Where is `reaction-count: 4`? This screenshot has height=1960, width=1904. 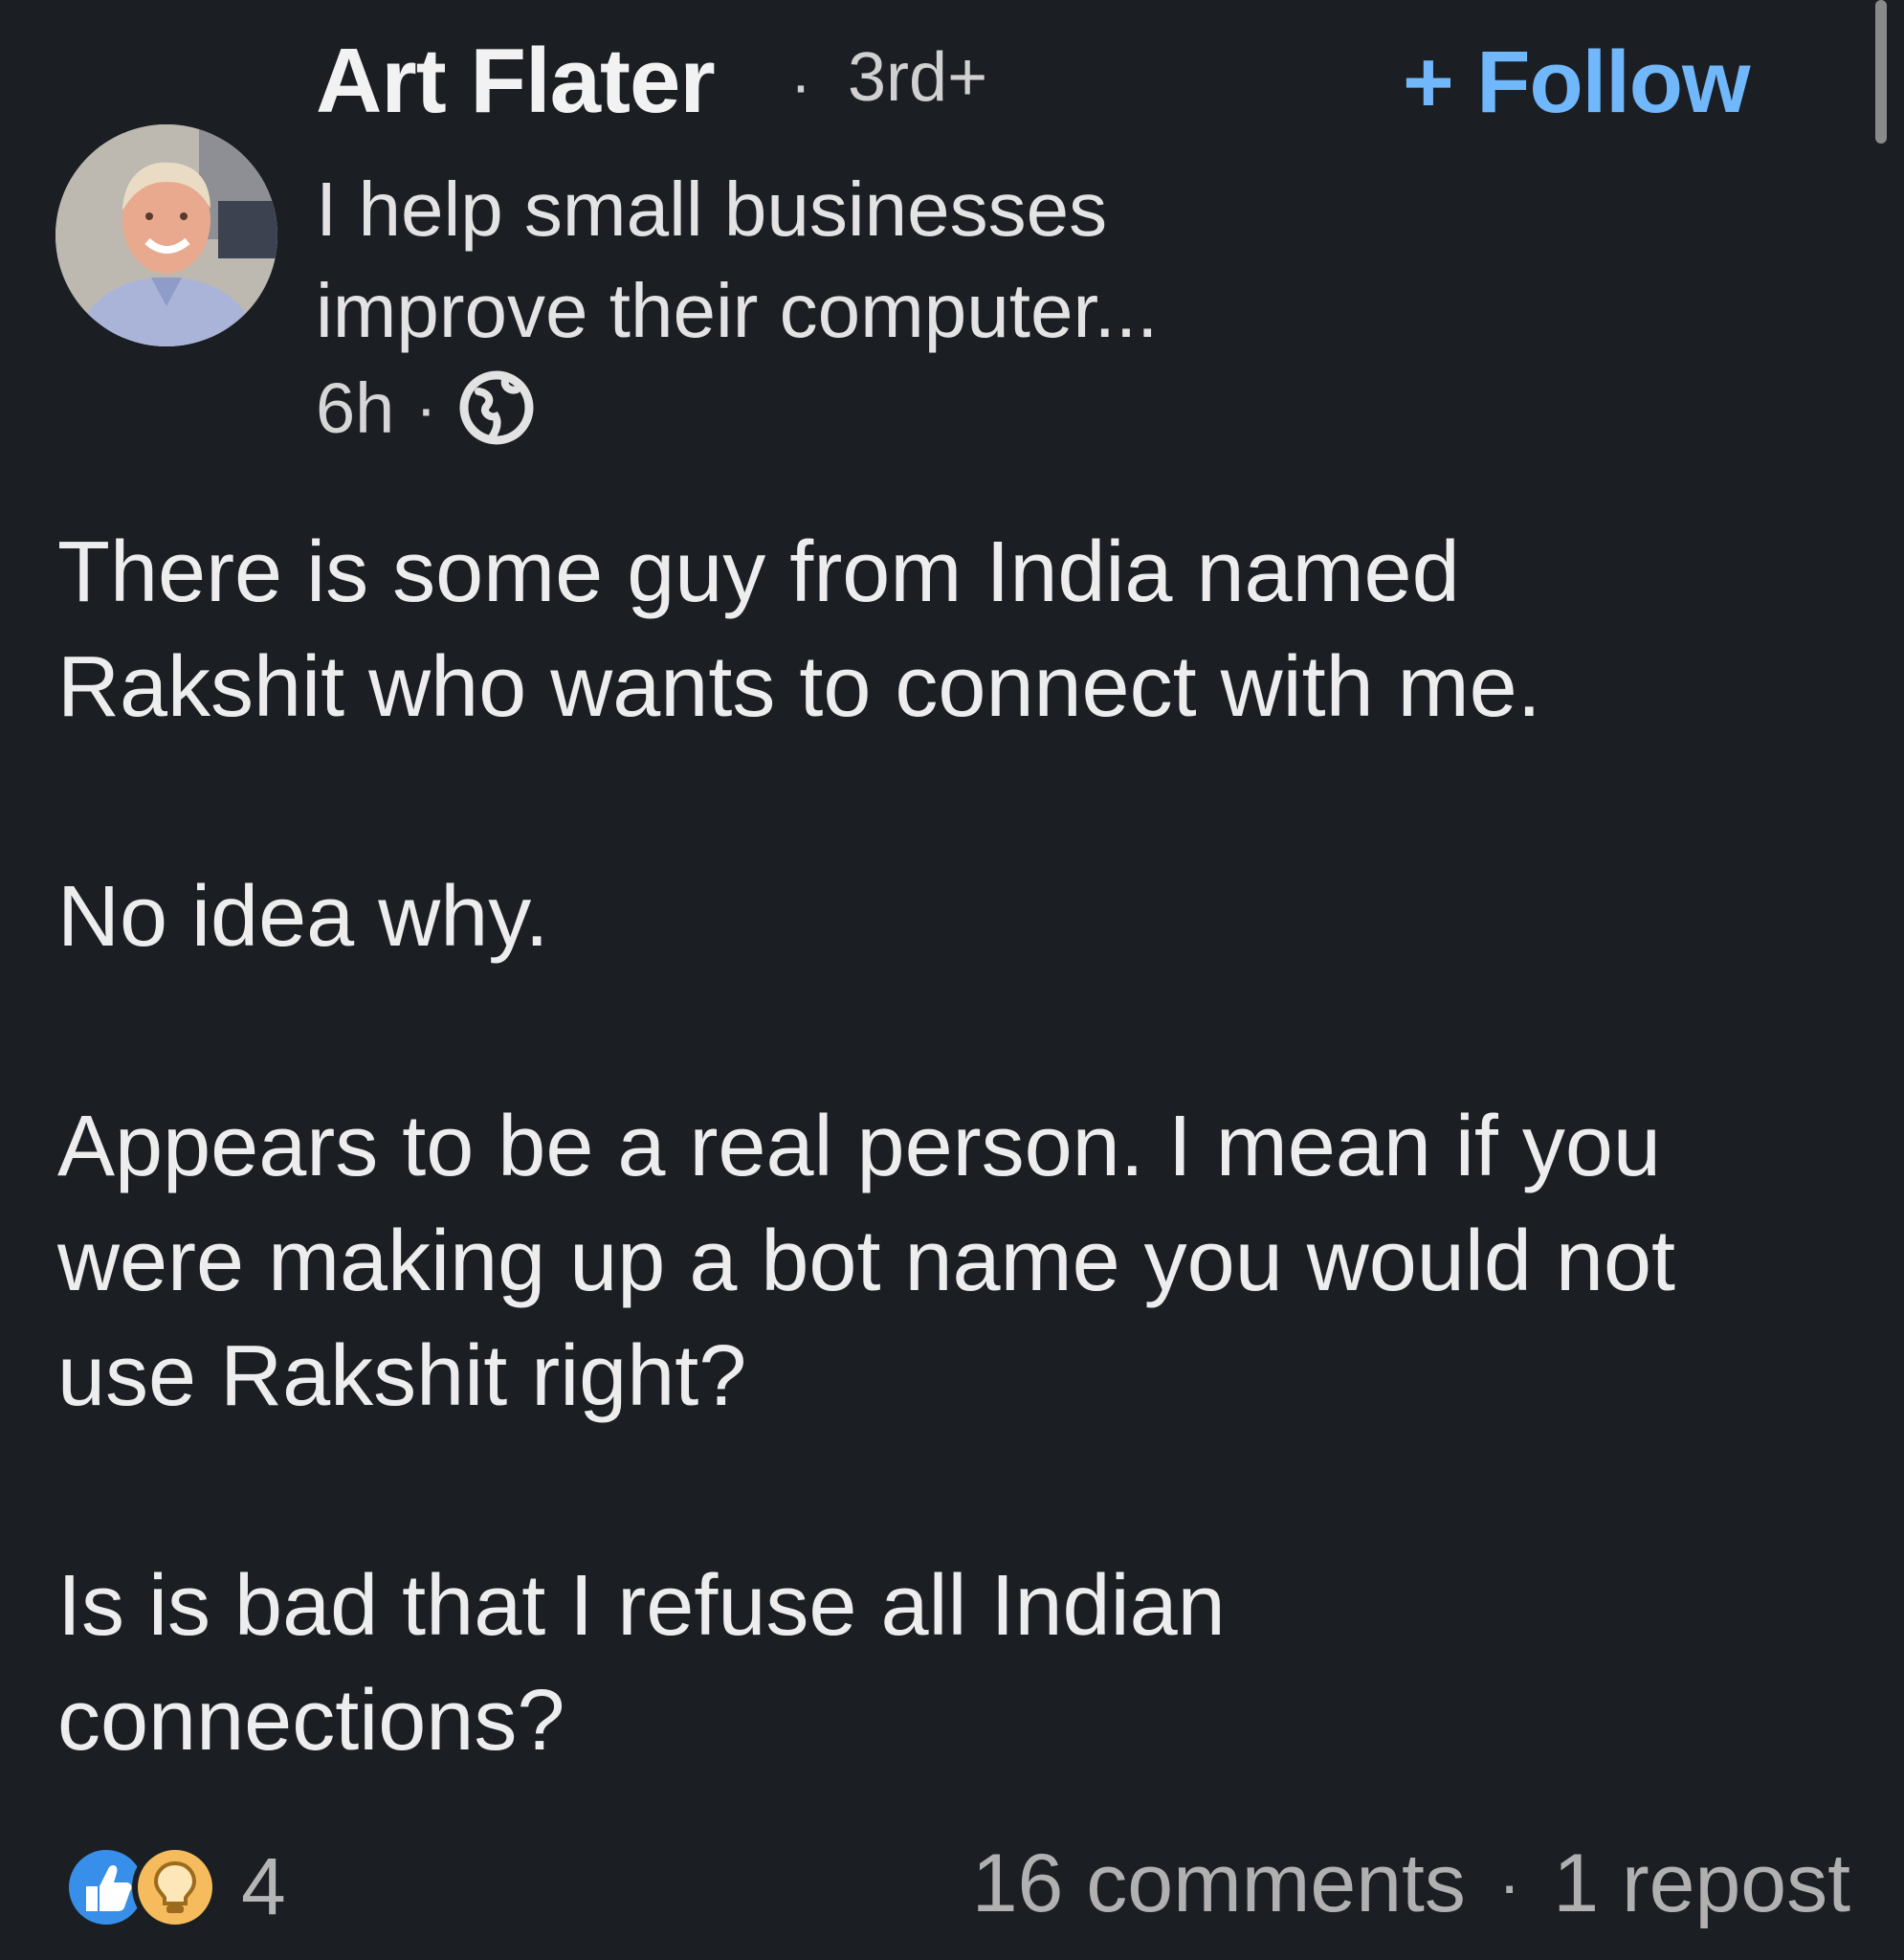
reaction-count: 4 is located at coordinates (263, 1886).